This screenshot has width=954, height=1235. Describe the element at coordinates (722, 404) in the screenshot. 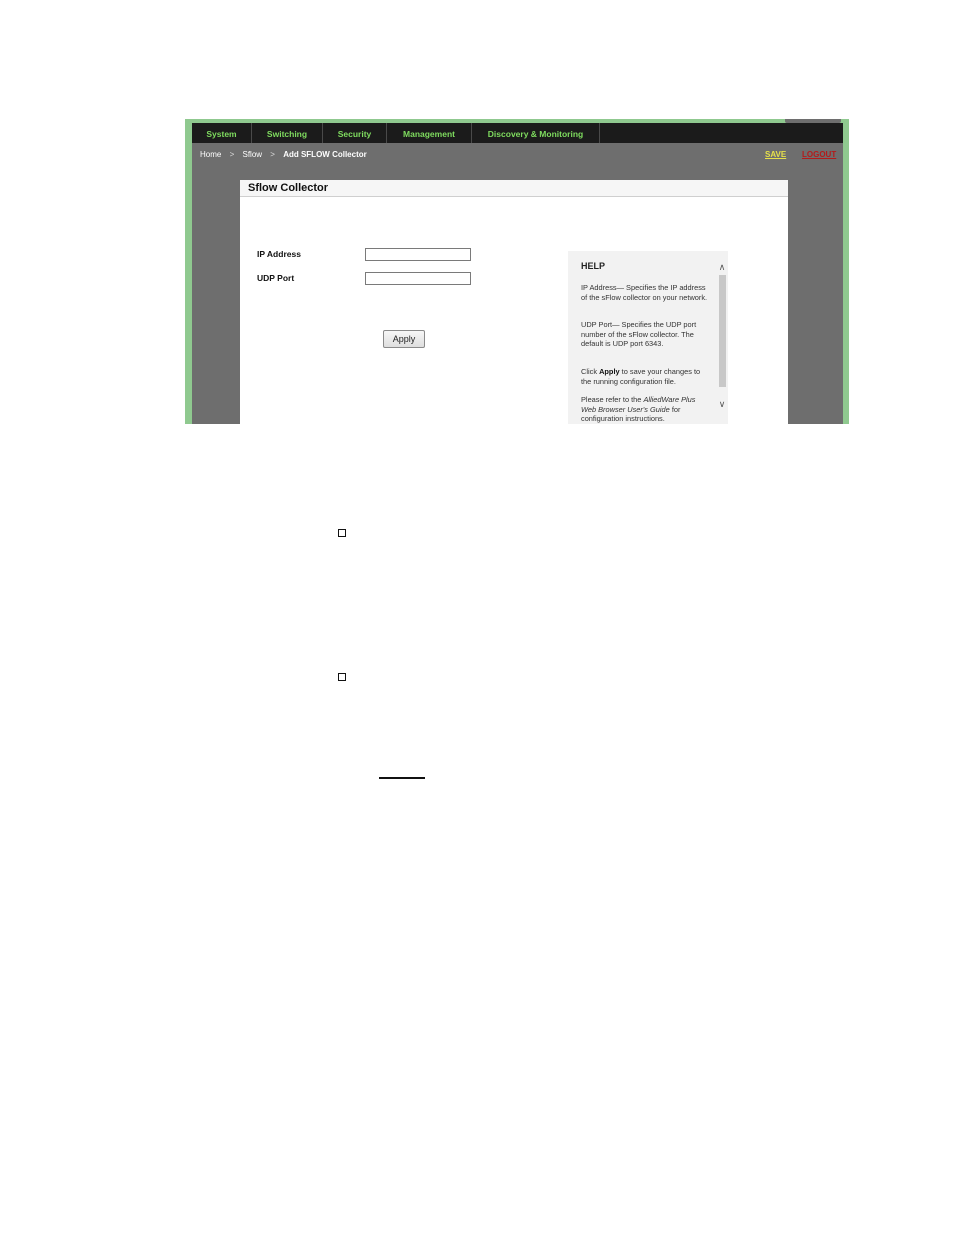

I see `chevron-down-icon: ∨` at that location.